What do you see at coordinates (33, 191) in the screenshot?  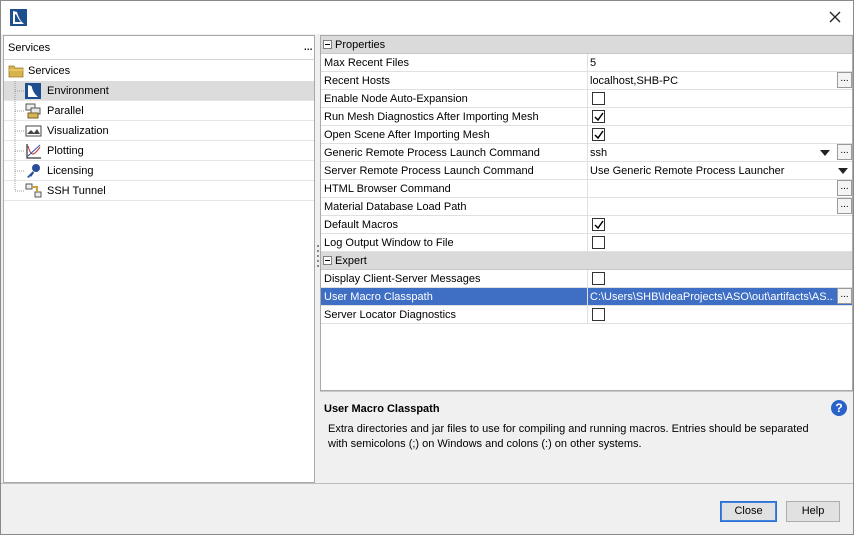 I see `ssh-tunnel-icon` at bounding box center [33, 191].